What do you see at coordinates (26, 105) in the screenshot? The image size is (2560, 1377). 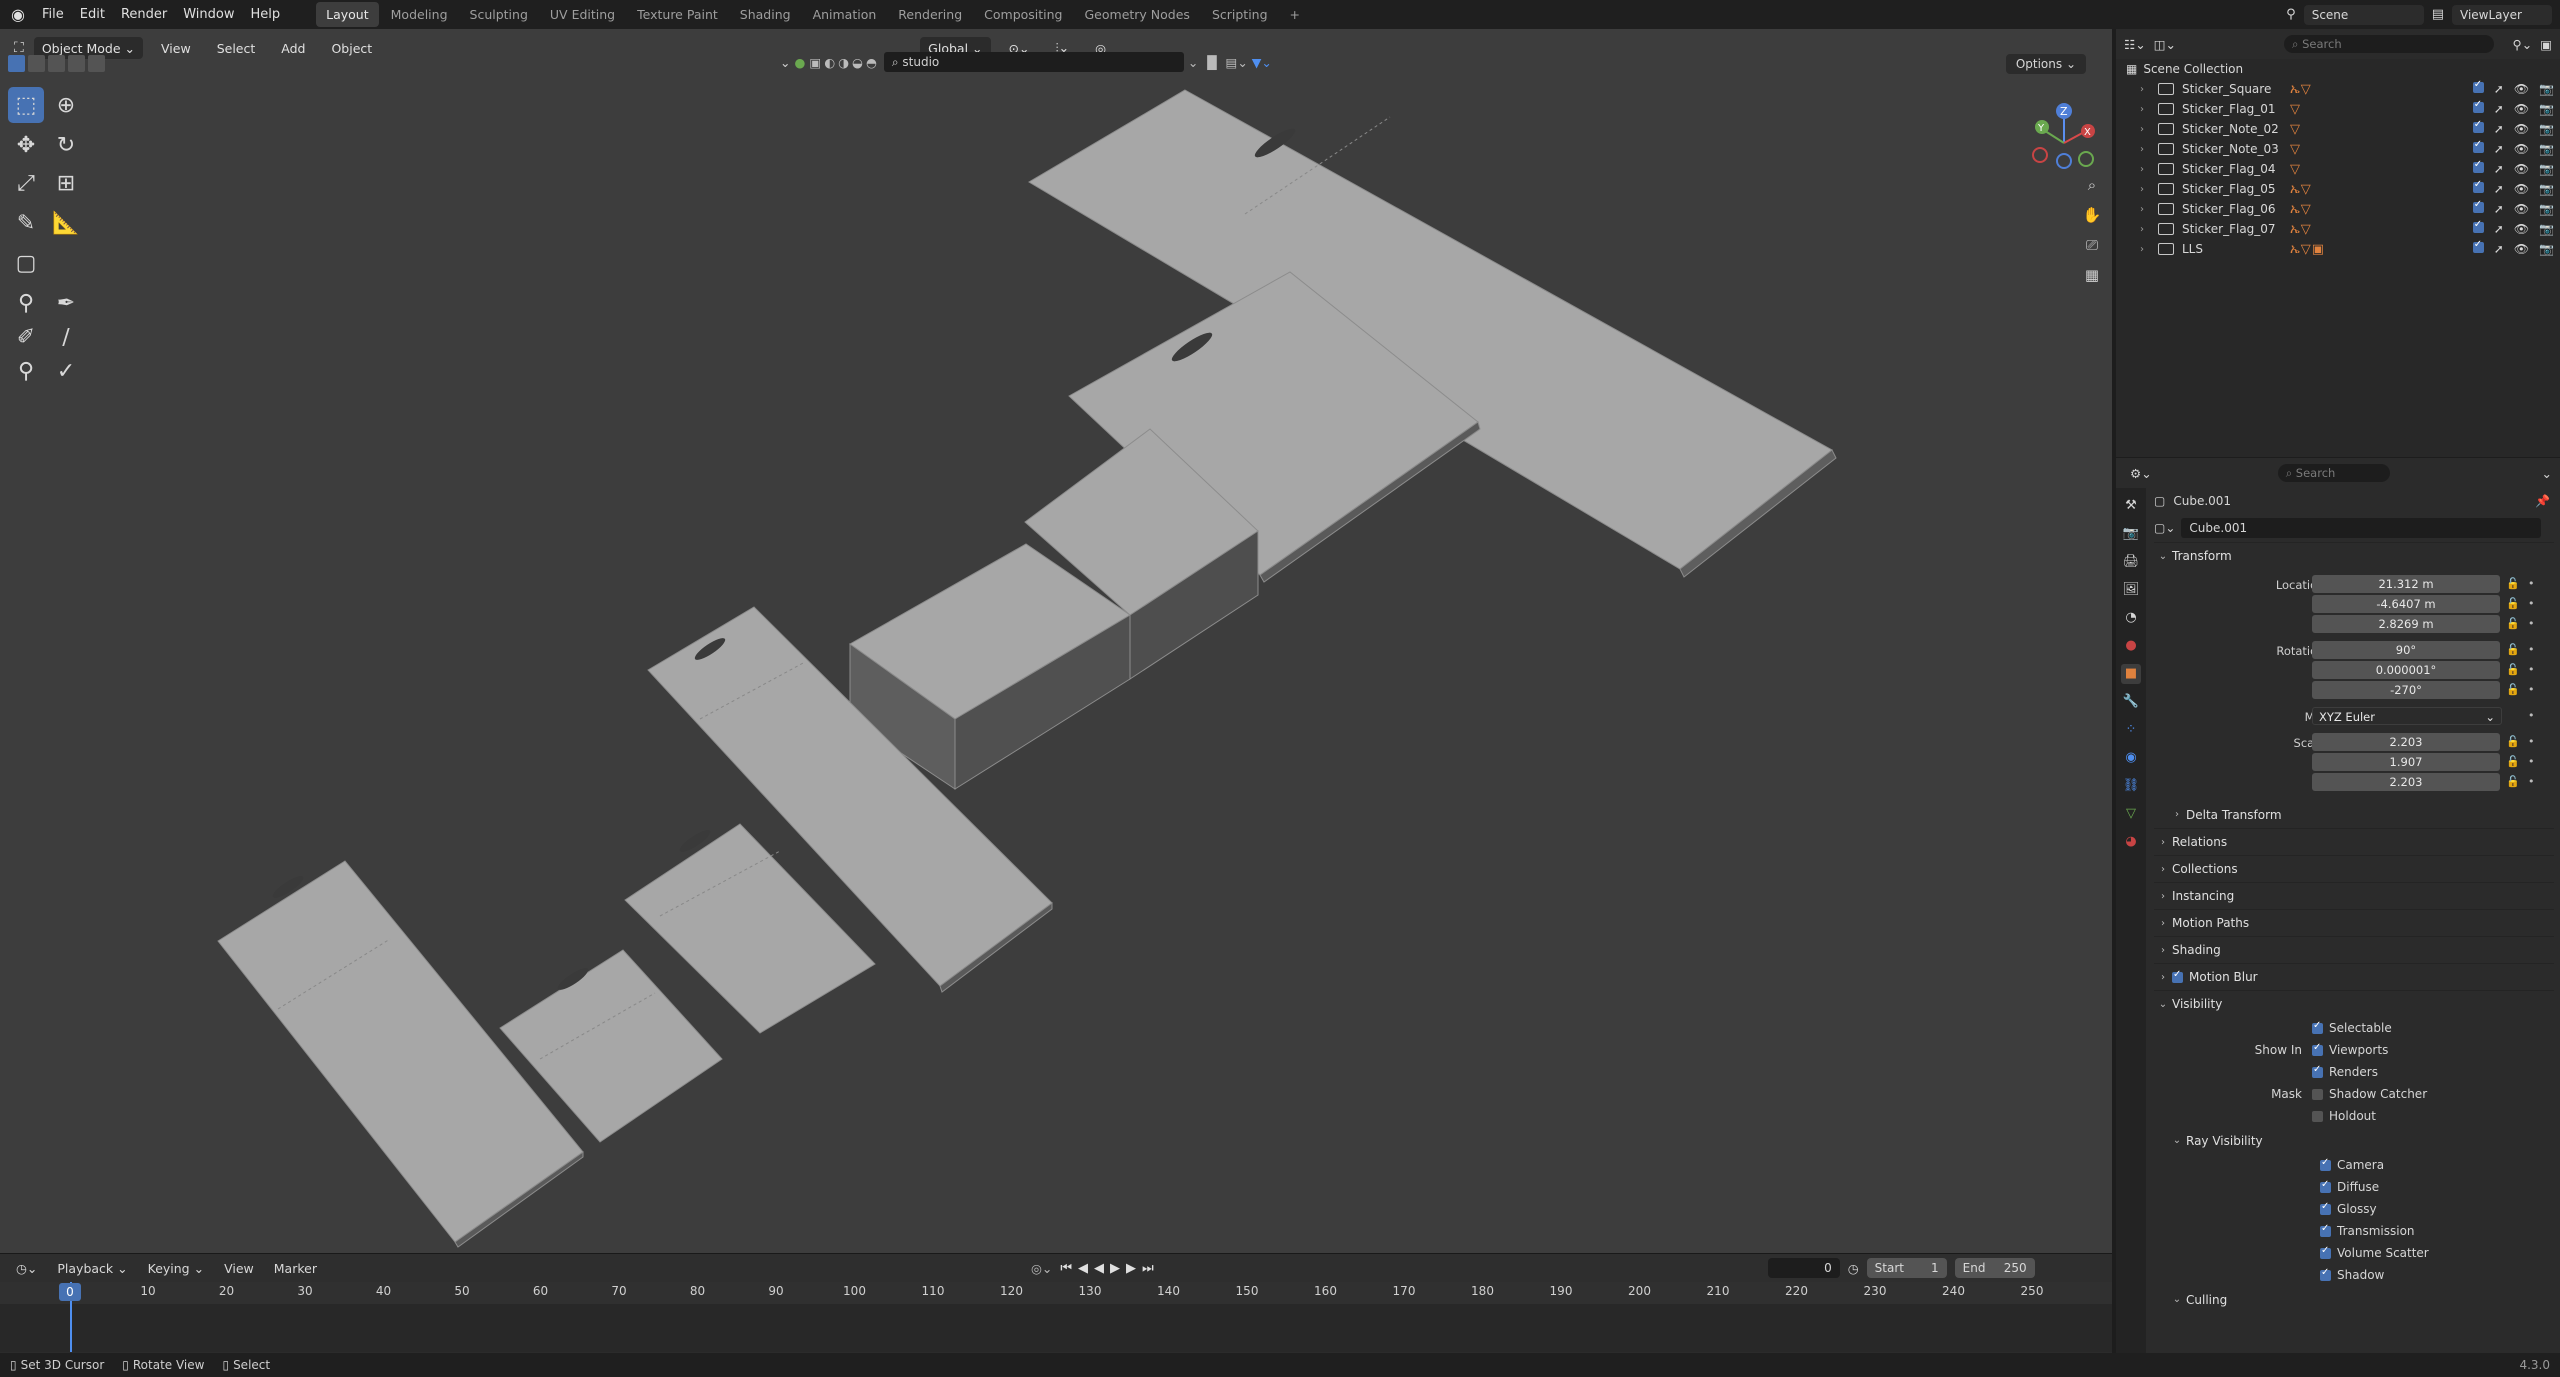 I see `select-box-tool-icon: ⬚` at bounding box center [26, 105].